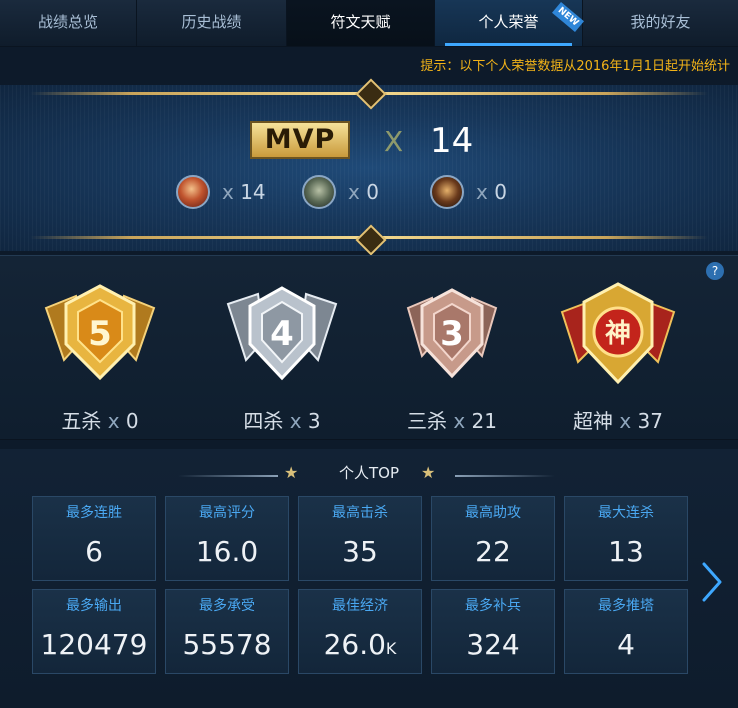 The width and height of the screenshot is (738, 708). I want to click on stat-value: 35, so click(360, 551).